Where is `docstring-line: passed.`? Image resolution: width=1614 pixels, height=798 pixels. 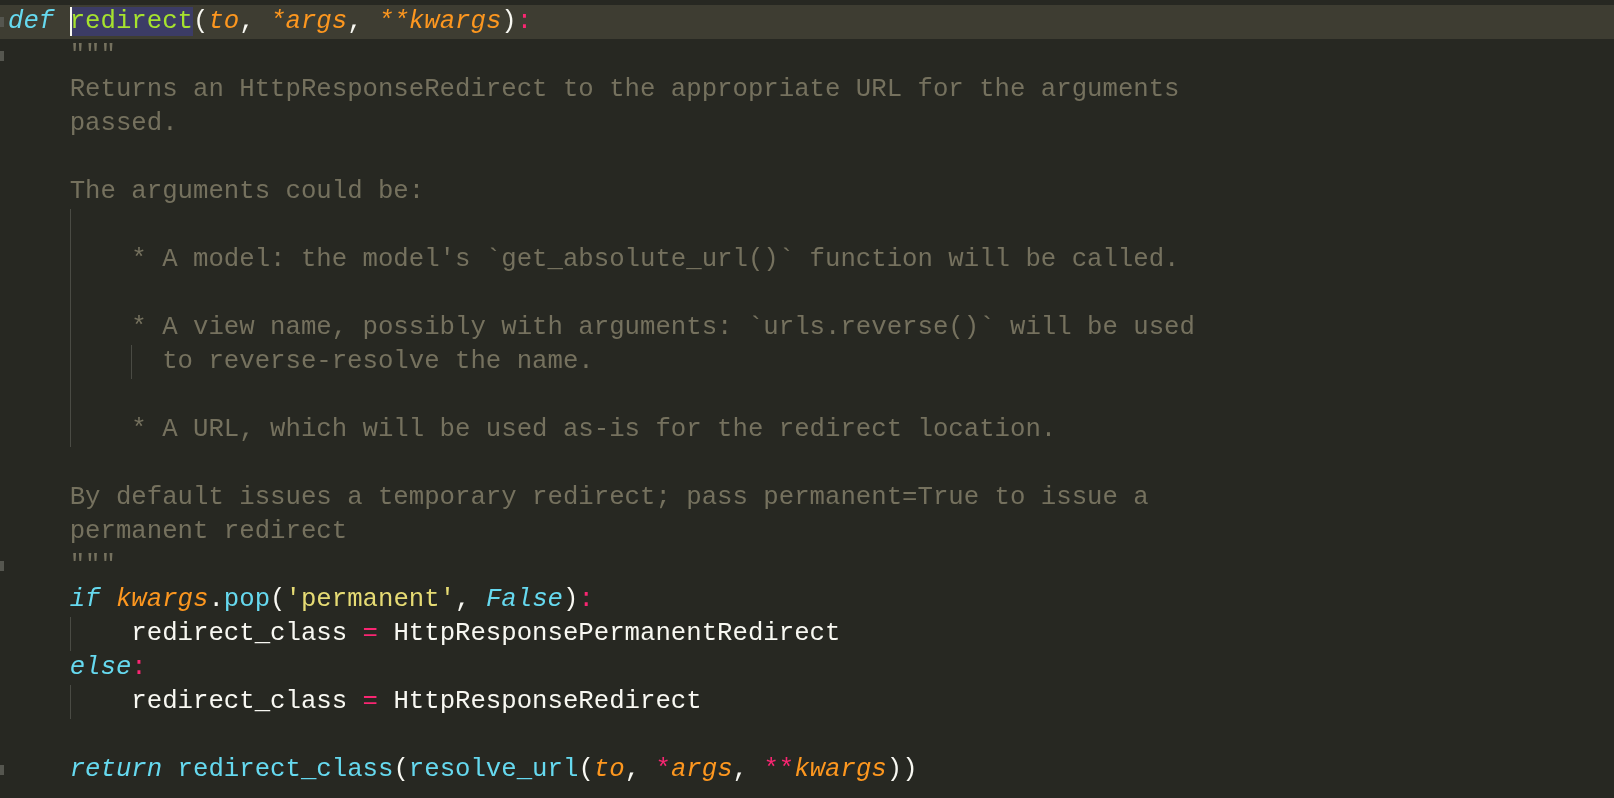 docstring-line: passed. is located at coordinates (123, 123).